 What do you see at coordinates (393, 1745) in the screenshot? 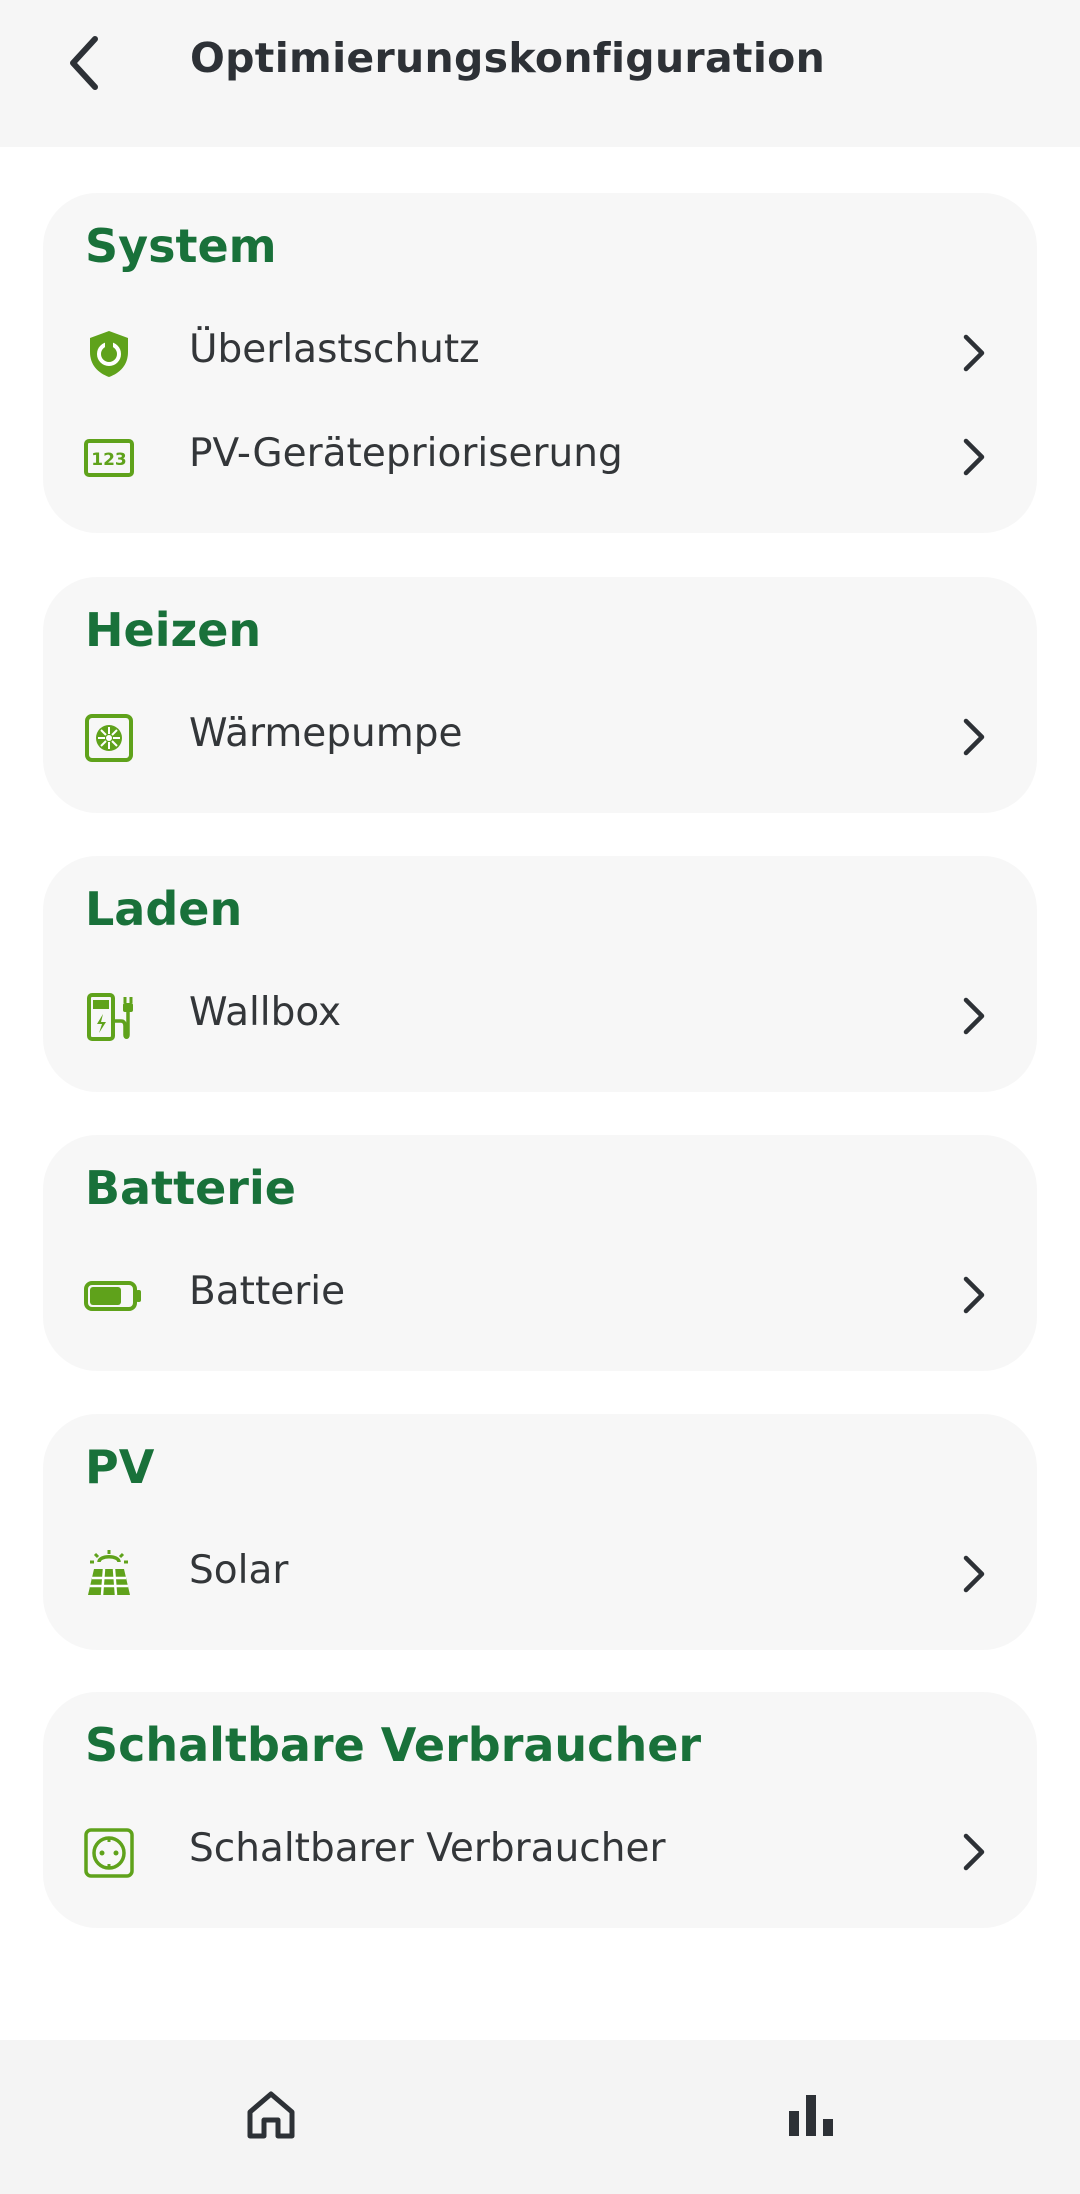
I see `section-title: Schaltbare Verbraucher` at bounding box center [393, 1745].